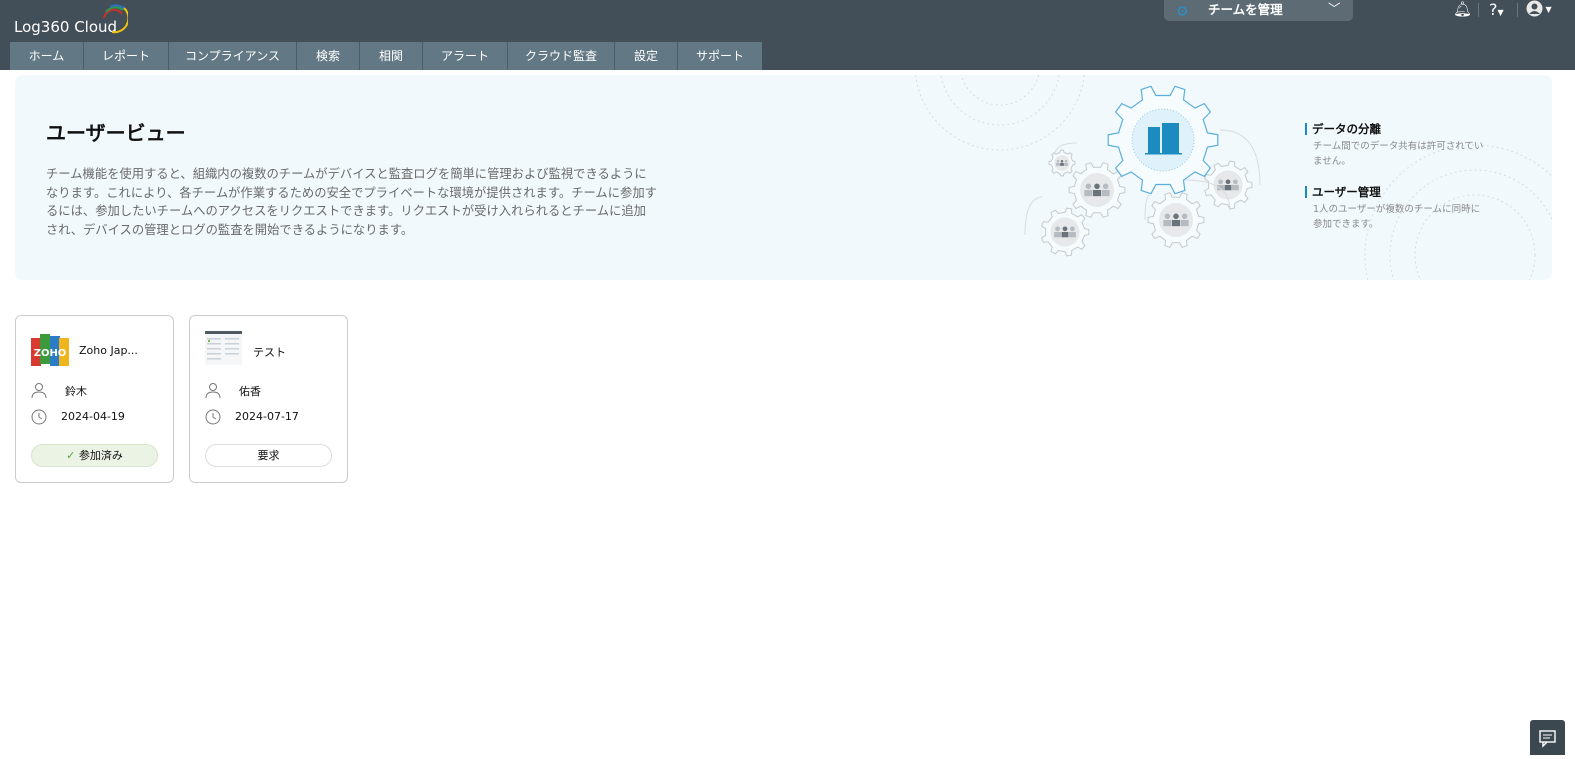 This screenshot has height=759, width=1575. I want to click on joined-button: ✓ 参加済み, so click(94, 455).